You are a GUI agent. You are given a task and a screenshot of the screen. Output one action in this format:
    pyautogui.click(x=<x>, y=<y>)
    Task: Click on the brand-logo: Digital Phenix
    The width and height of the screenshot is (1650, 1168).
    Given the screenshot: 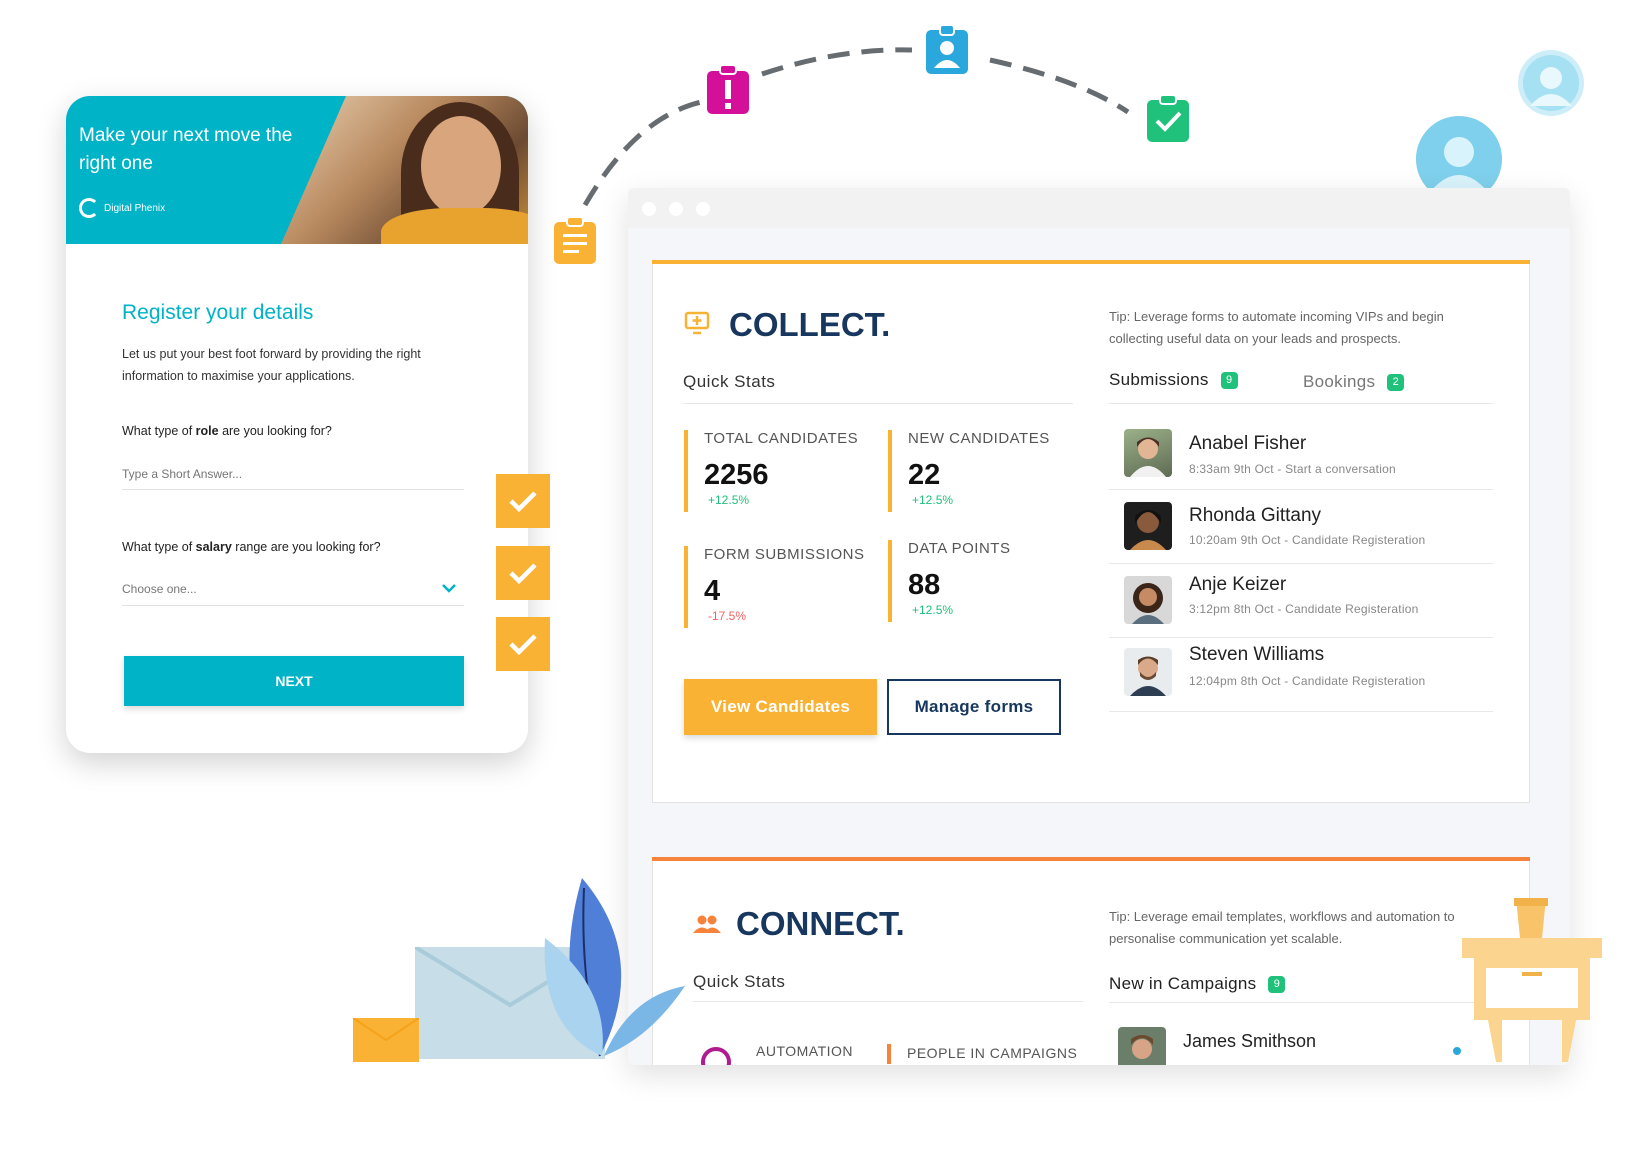 What is the action you would take?
    pyautogui.click(x=122, y=208)
    